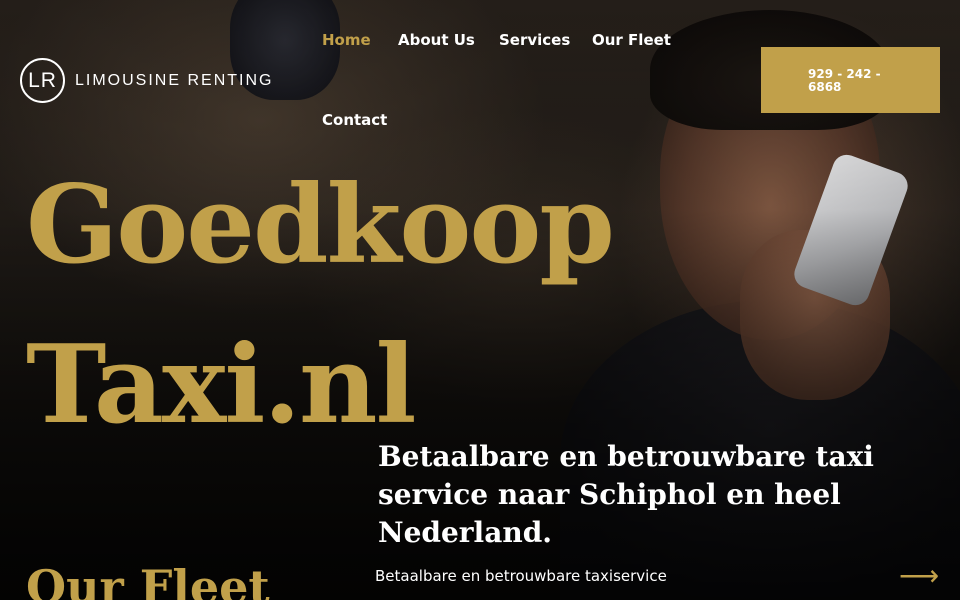 Image resolution: width=960 pixels, height=600 pixels. Describe the element at coordinates (346, 40) in the screenshot. I see `nav-home: Home` at that location.